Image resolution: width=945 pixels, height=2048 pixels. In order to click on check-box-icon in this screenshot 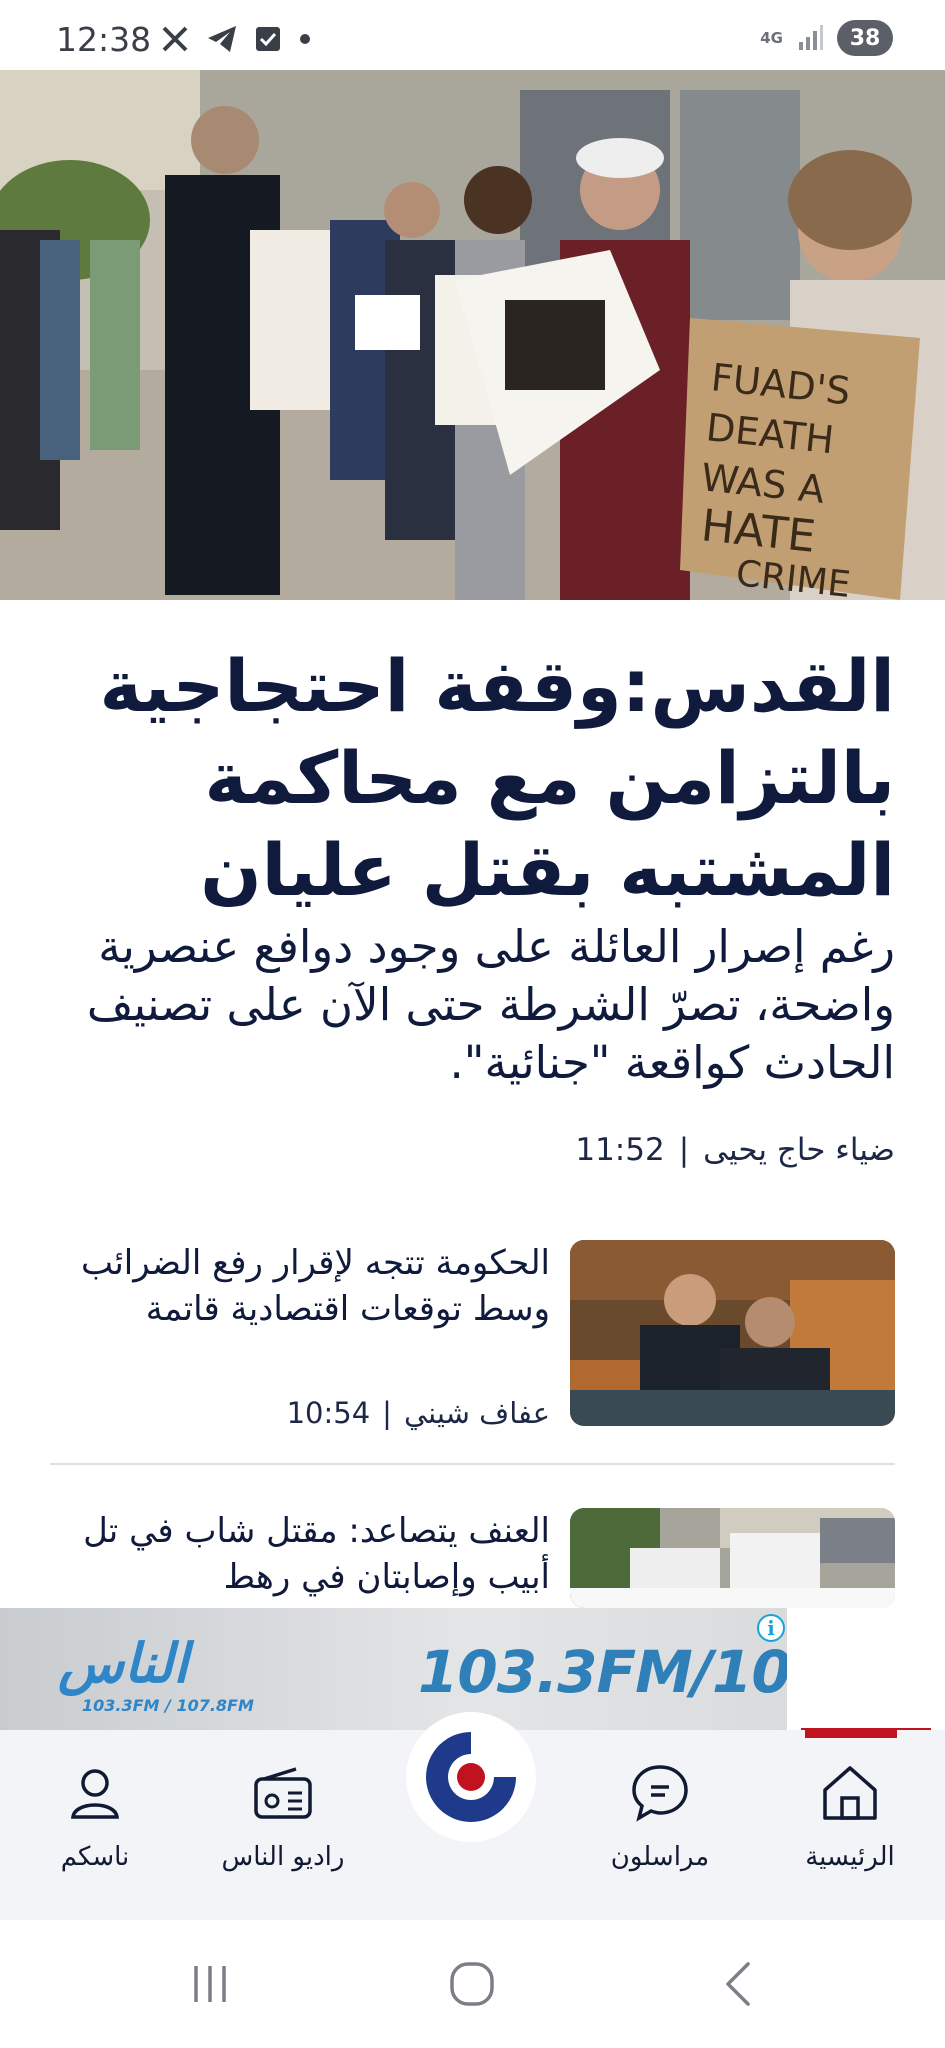, I will do `click(268, 39)`.